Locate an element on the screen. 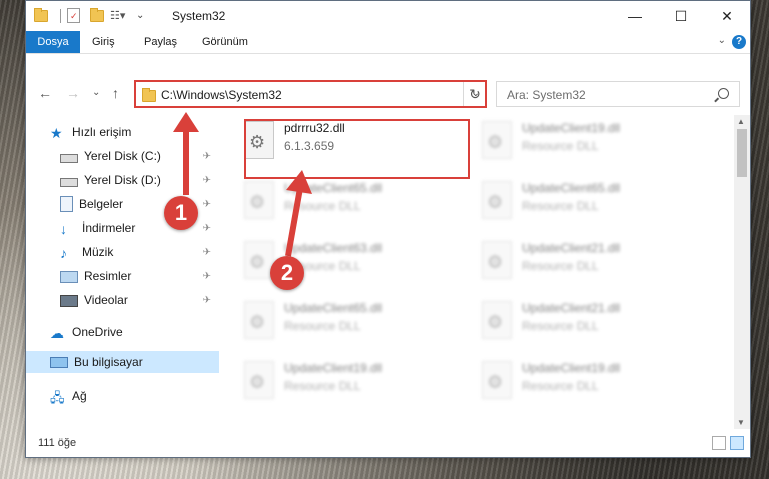  pictures-icon is located at coordinates (69, 277).